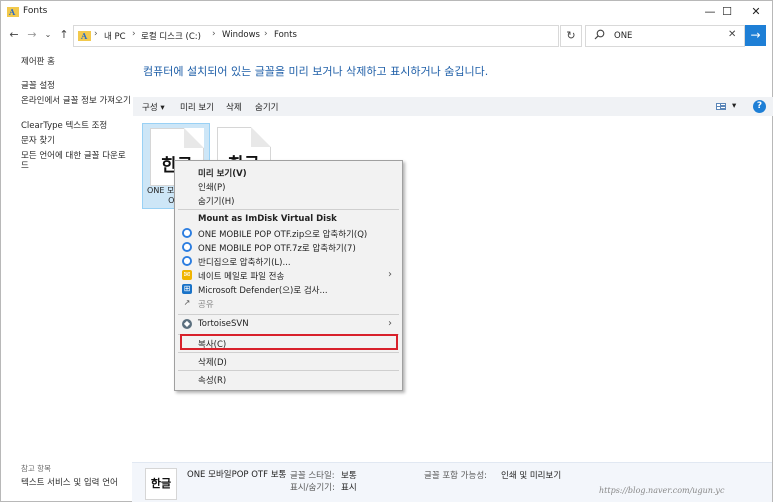 The height and width of the screenshot is (502, 773). What do you see at coordinates (115, 36) in the screenshot?
I see `breadcrumb-this-pc: 내 PC` at bounding box center [115, 36].